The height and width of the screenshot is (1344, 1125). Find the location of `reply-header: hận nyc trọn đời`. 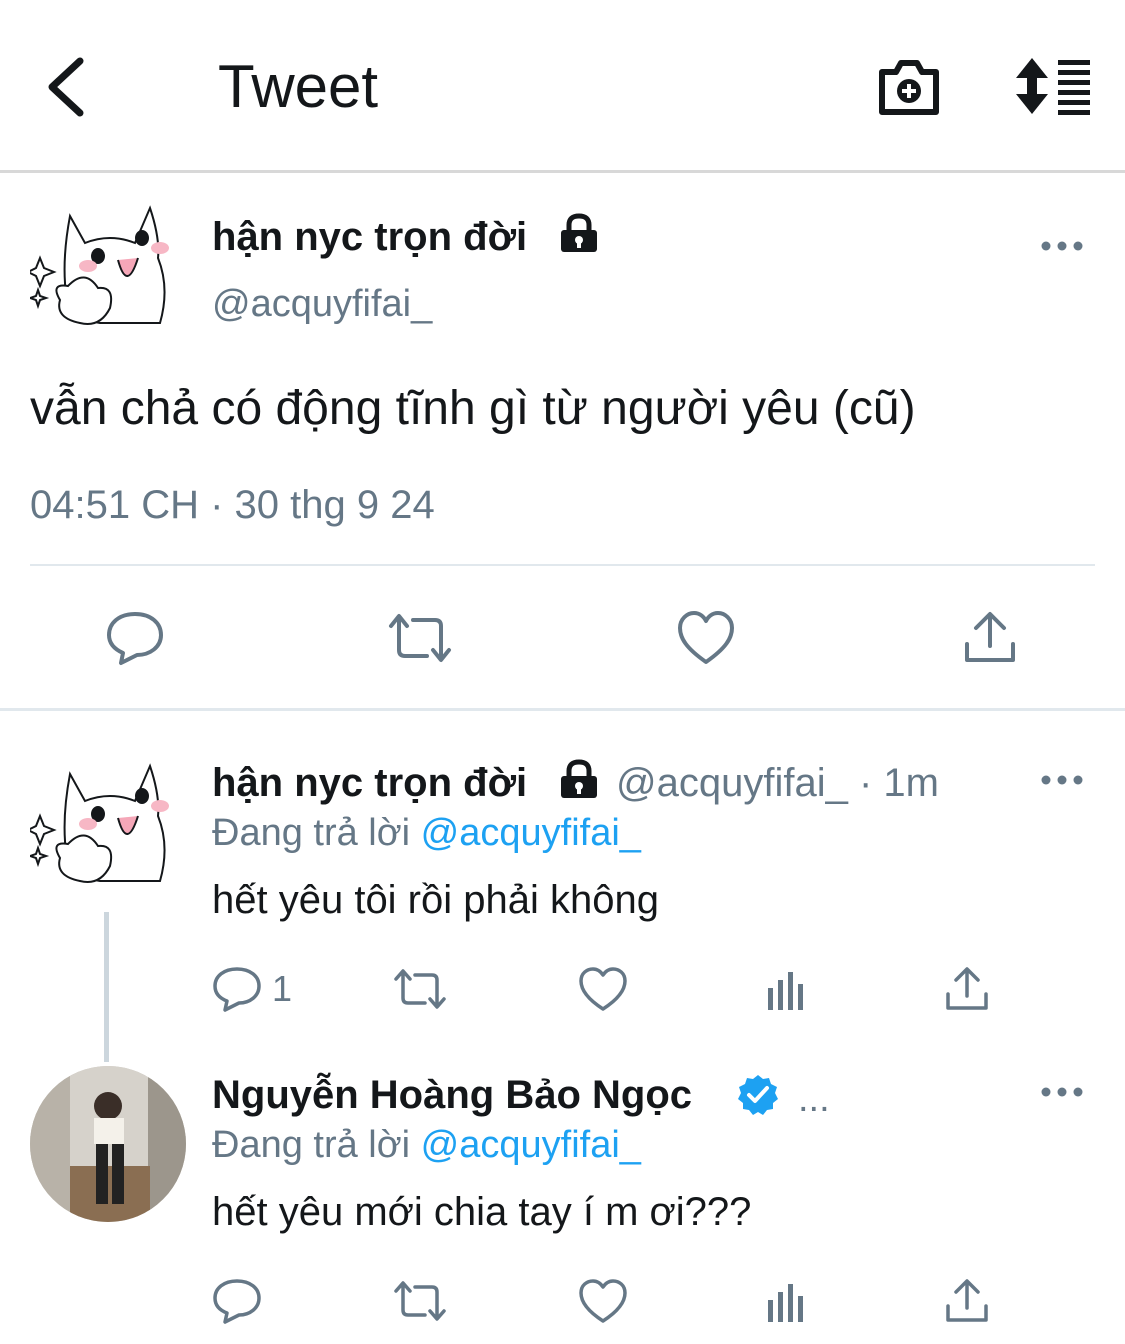

reply-header: hận nyc trọn đời is located at coordinates (369, 783).